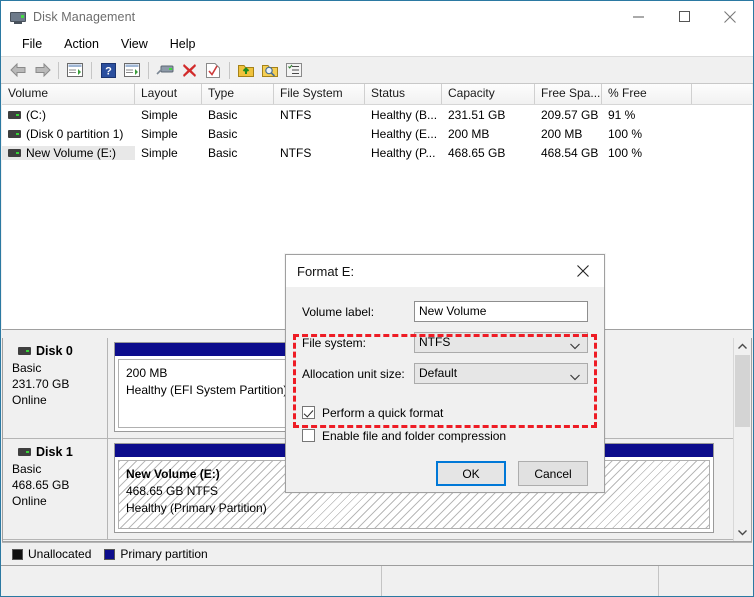 The width and height of the screenshot is (754, 597). Describe the element at coordinates (27, 469) in the screenshot. I see `disk-type-1: Basic` at that location.